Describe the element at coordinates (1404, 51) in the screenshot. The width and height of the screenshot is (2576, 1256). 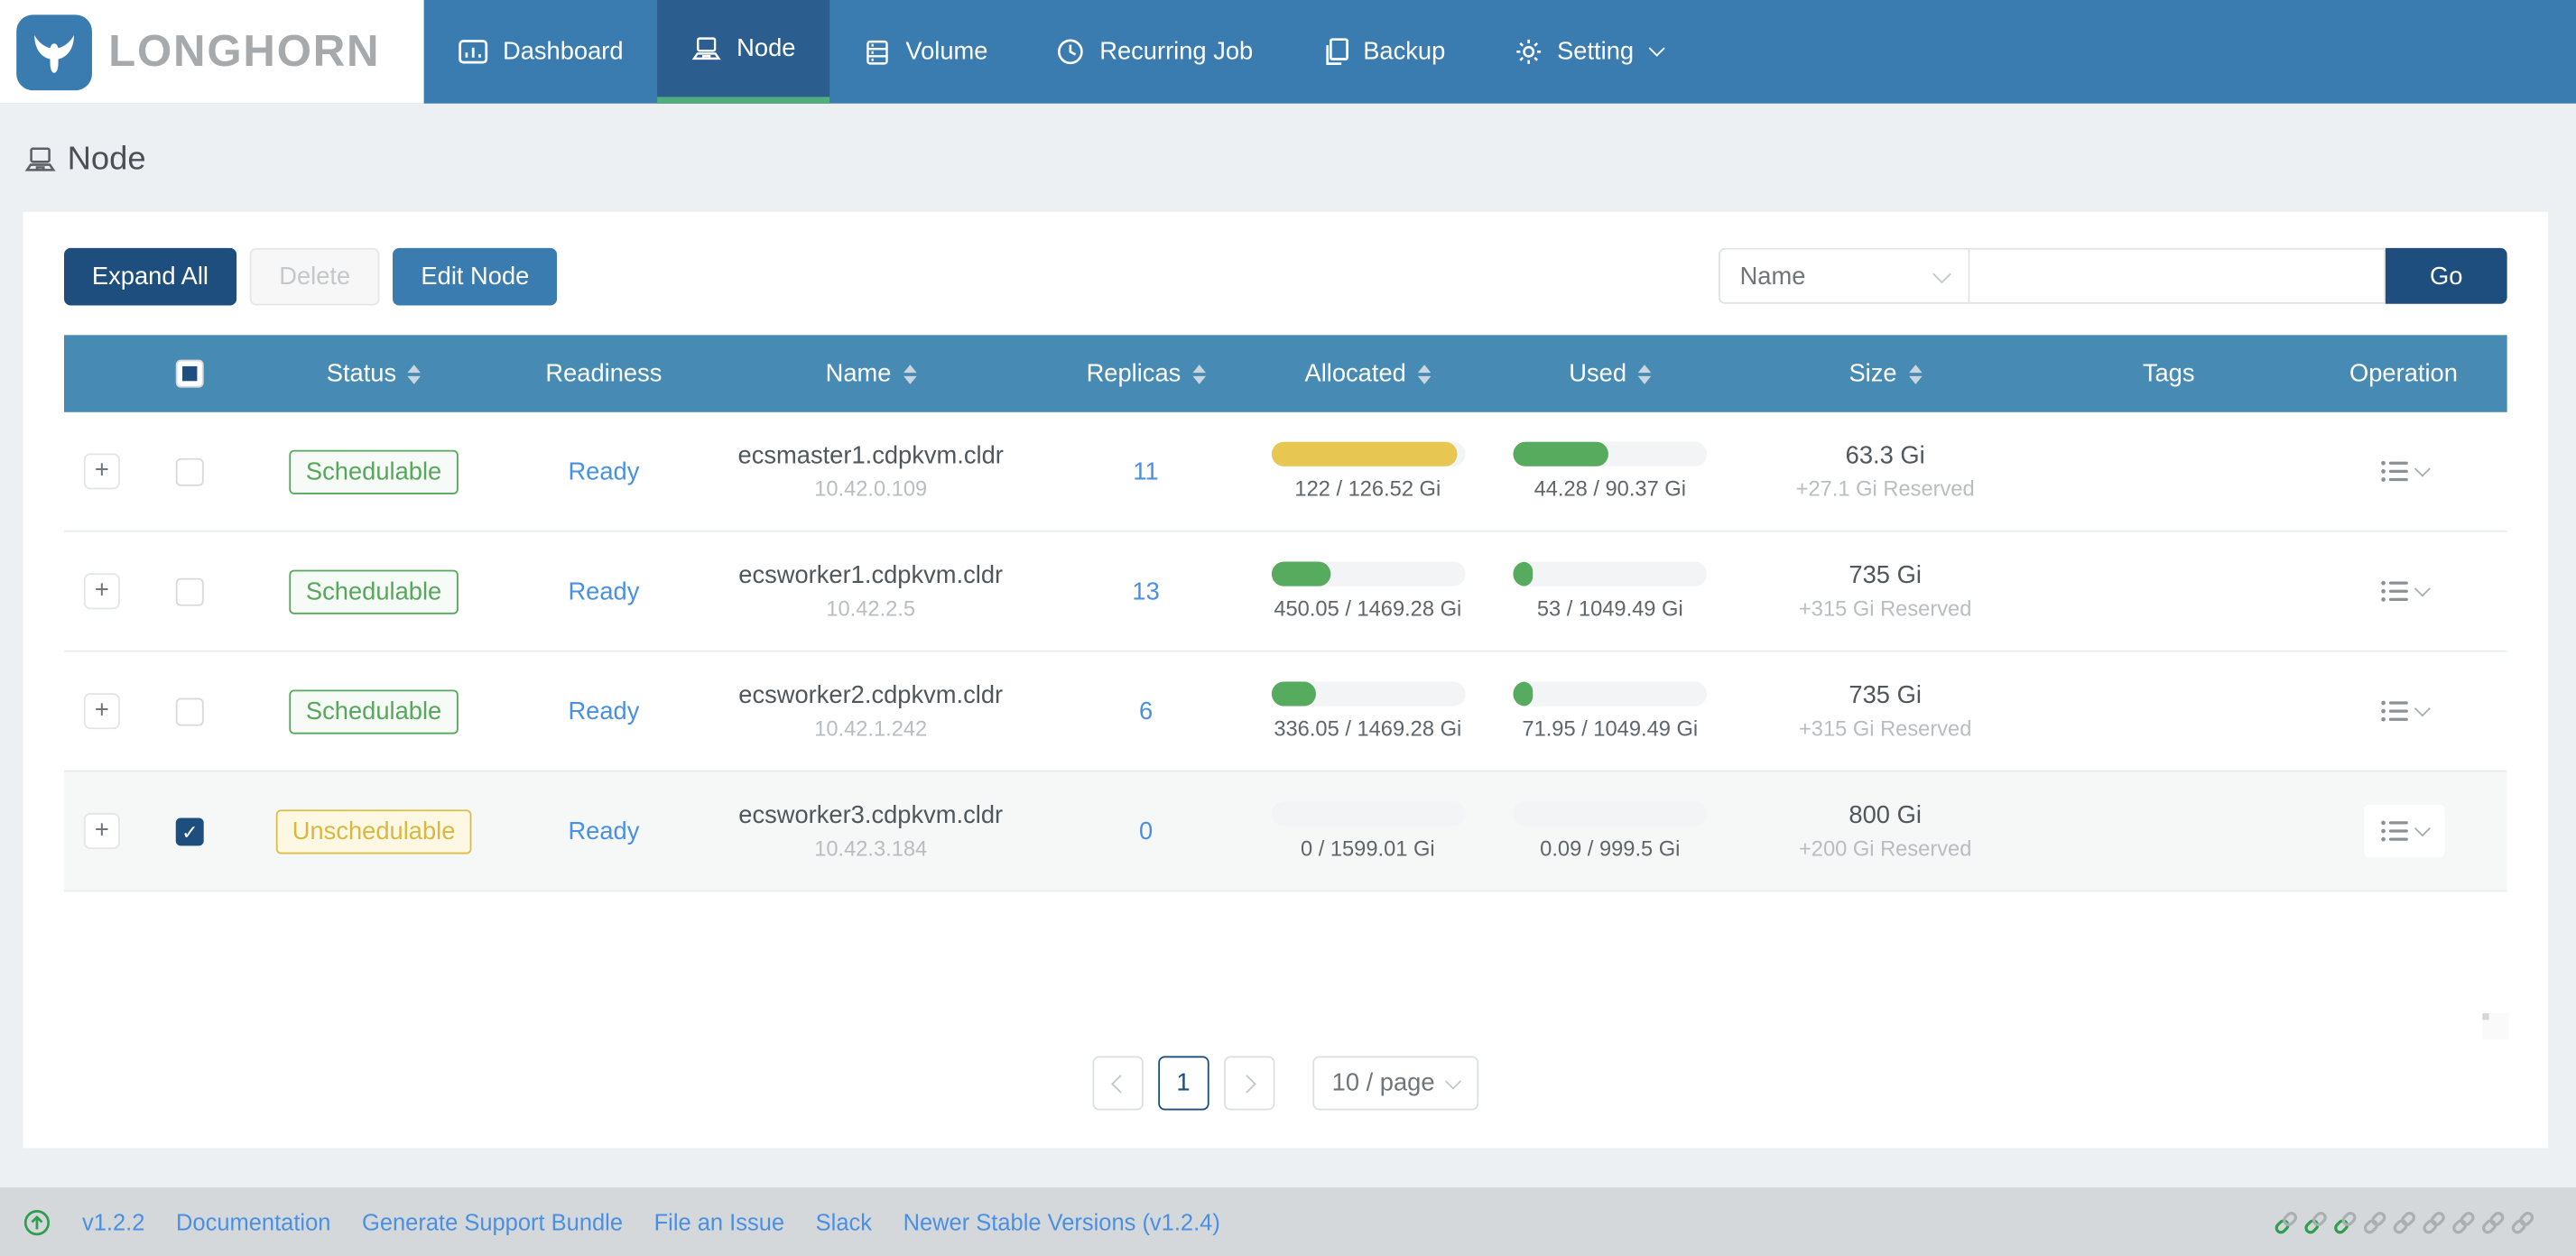
I see `nav-item-label: Backup` at that location.